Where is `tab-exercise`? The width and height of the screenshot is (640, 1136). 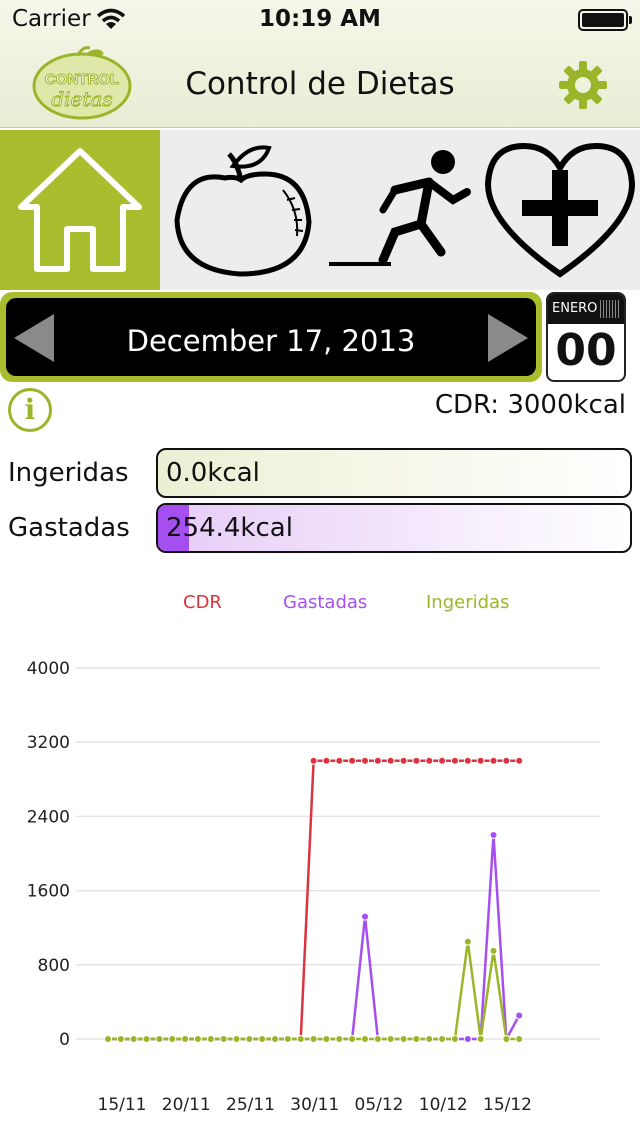
tab-exercise is located at coordinates (400, 210).